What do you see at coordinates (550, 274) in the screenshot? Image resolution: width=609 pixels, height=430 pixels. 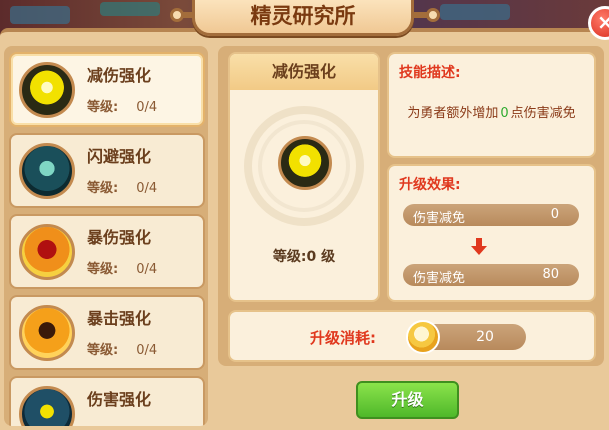 I see `next-stat-value: 80` at bounding box center [550, 274].